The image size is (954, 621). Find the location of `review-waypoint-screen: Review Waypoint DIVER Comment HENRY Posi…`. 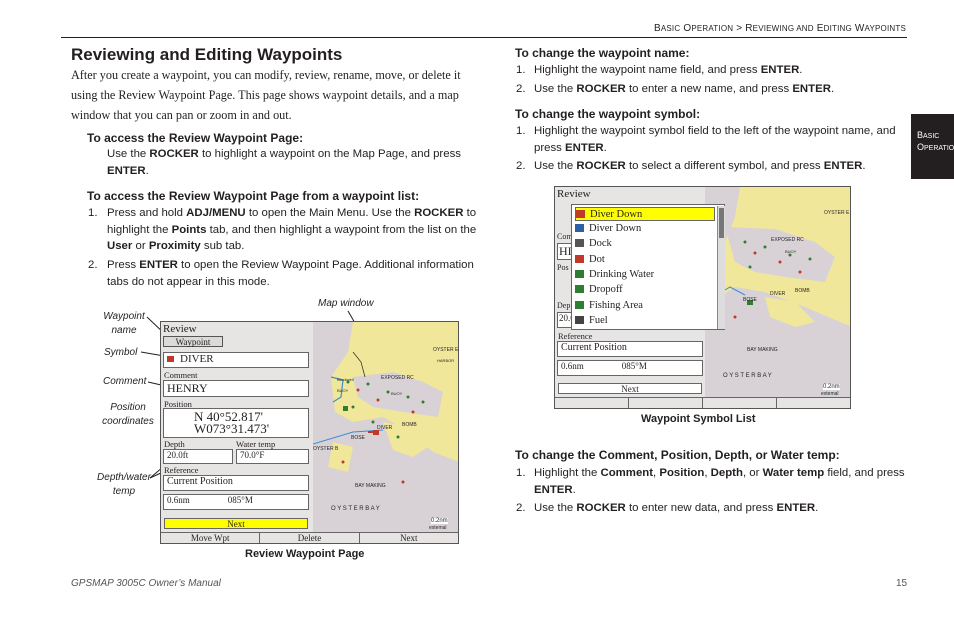

review-waypoint-screen: Review Waypoint DIVER Comment HENRY Posi… is located at coordinates (309, 432).